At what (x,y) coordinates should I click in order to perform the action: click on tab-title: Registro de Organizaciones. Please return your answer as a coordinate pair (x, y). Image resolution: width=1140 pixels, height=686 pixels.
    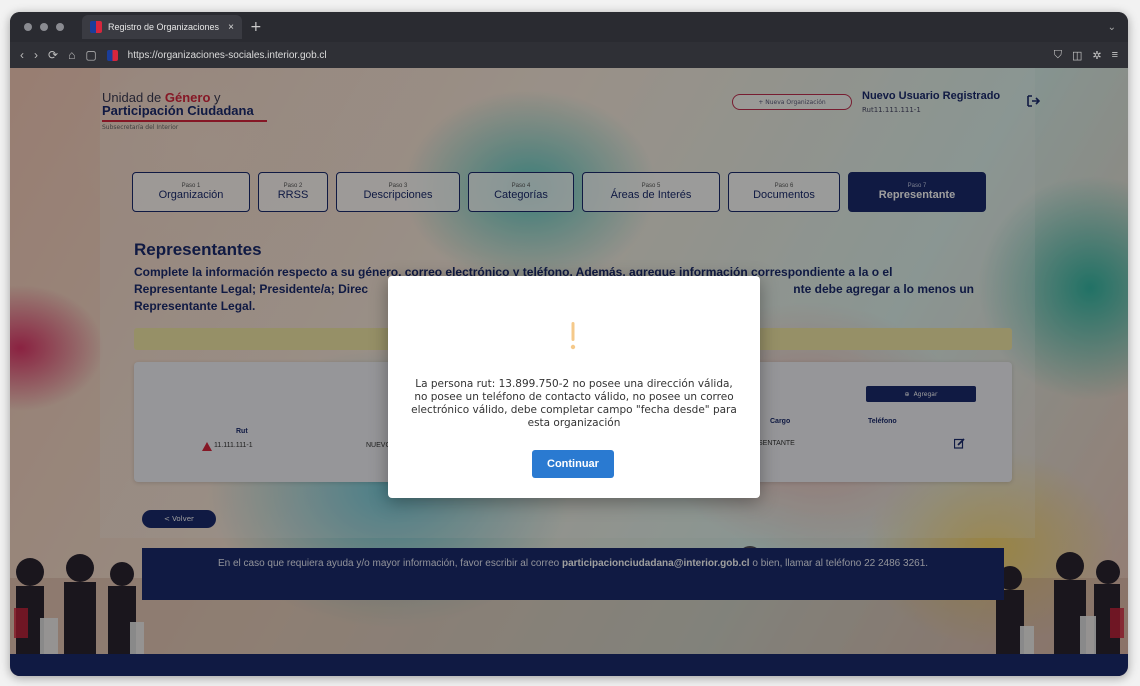
    Looking at the image, I should click on (164, 27).